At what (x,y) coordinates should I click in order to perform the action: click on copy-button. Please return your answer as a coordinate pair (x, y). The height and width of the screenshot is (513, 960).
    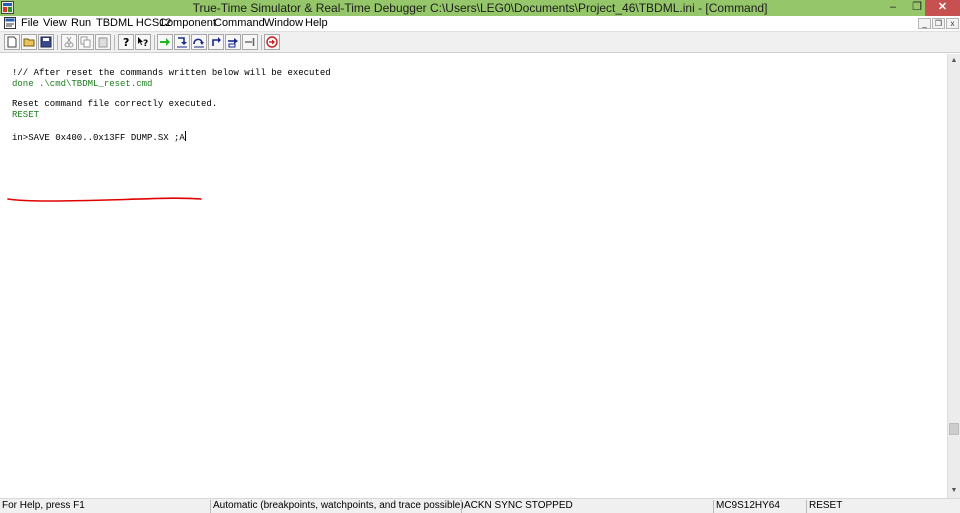
    Looking at the image, I should click on (86, 42).